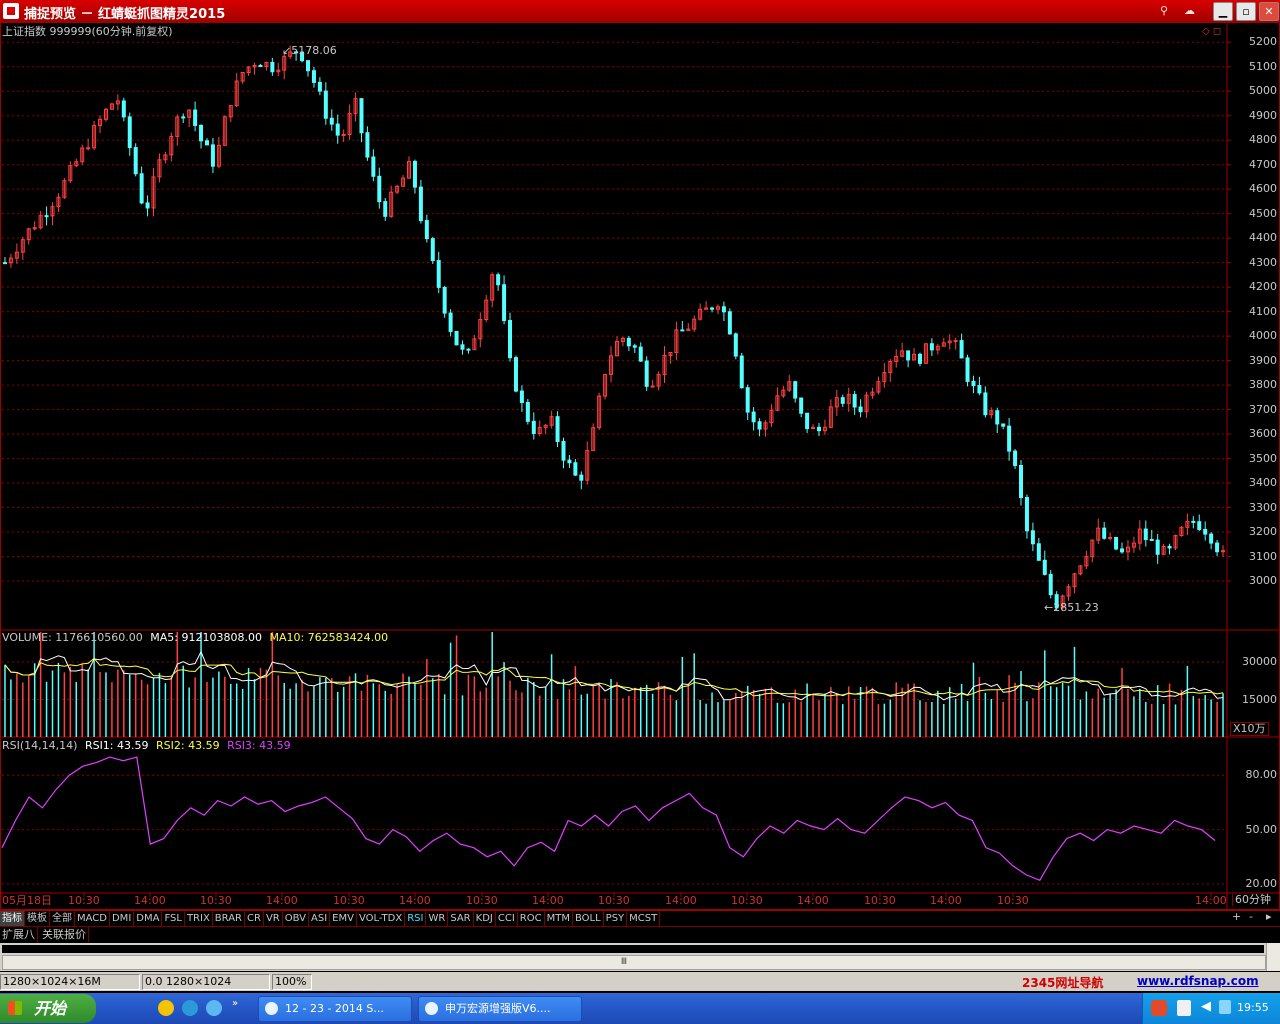 The image size is (1280, 1024). Describe the element at coordinates (1251, 917) in the screenshot. I see `zoom-out-button: -` at that location.